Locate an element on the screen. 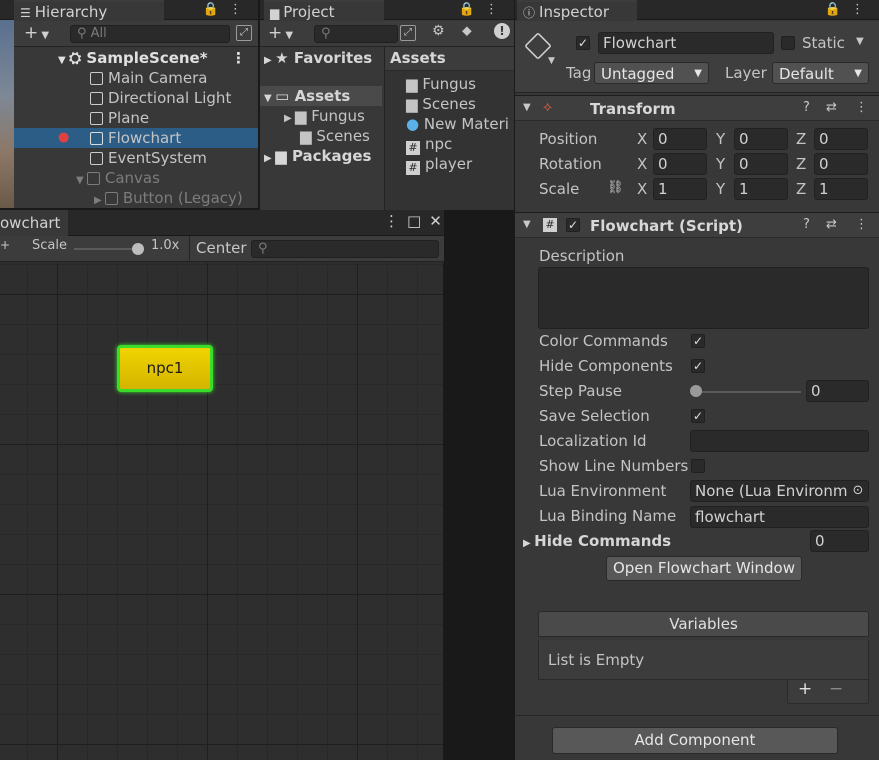 This screenshot has width=879, height=760. lua-environment-value: None (Lua Environm is located at coordinates (771, 491).